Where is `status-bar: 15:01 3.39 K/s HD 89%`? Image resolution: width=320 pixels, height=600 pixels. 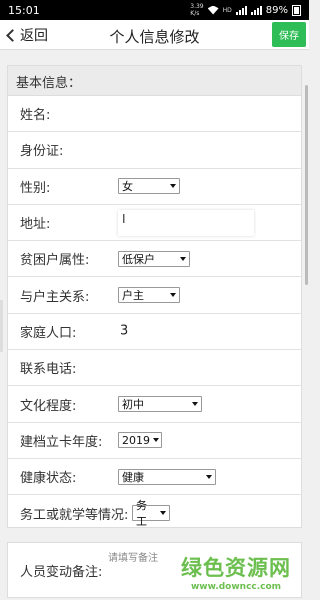
status-bar: 15:01 3.39 K/s HD 89% is located at coordinates (154, 10).